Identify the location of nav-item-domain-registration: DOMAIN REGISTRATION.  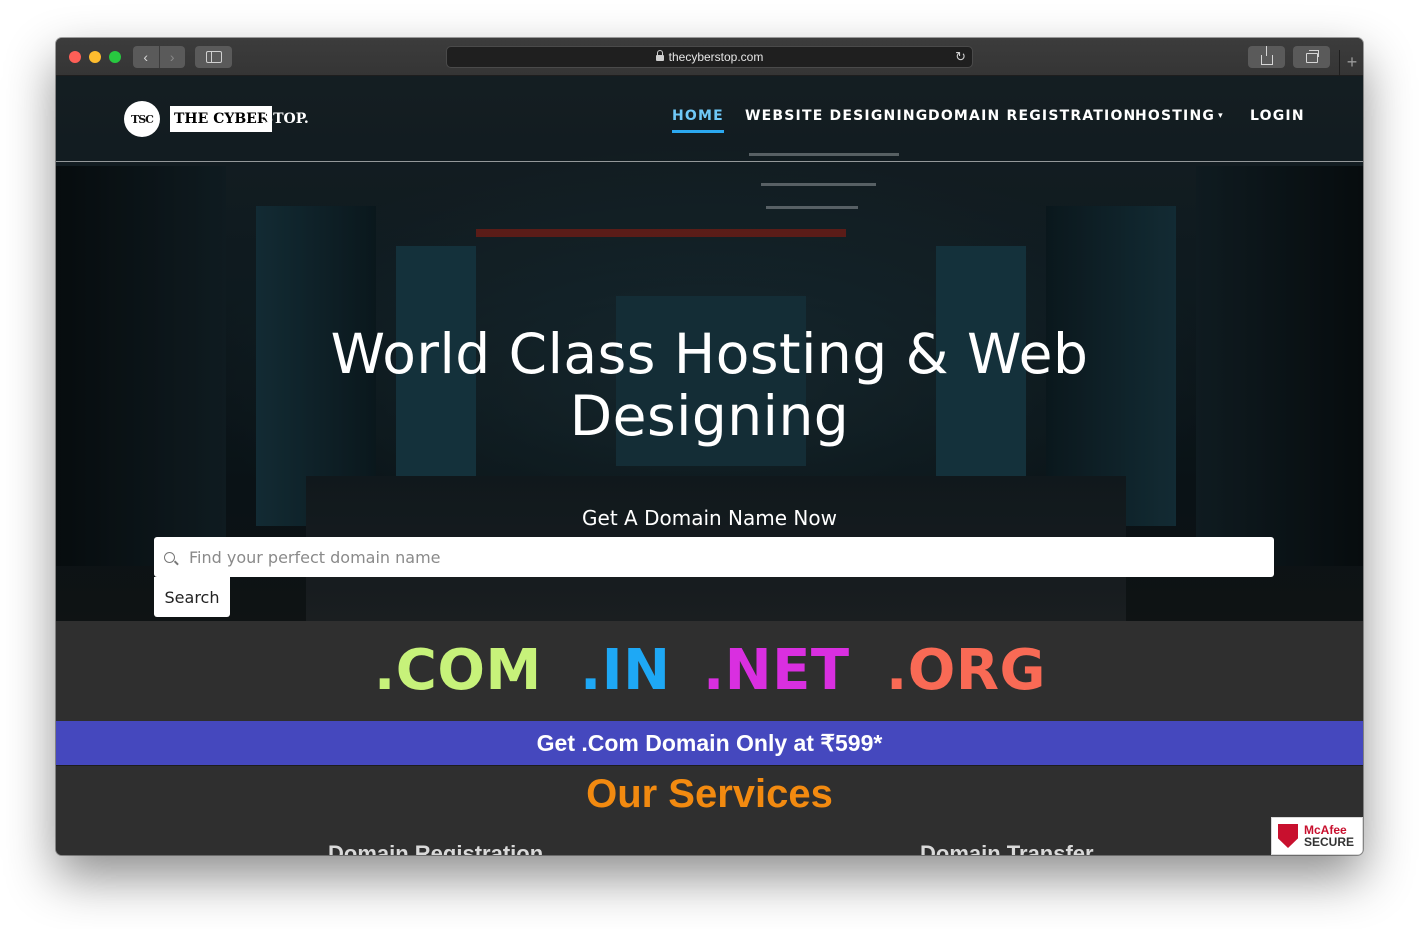
(1032, 116).